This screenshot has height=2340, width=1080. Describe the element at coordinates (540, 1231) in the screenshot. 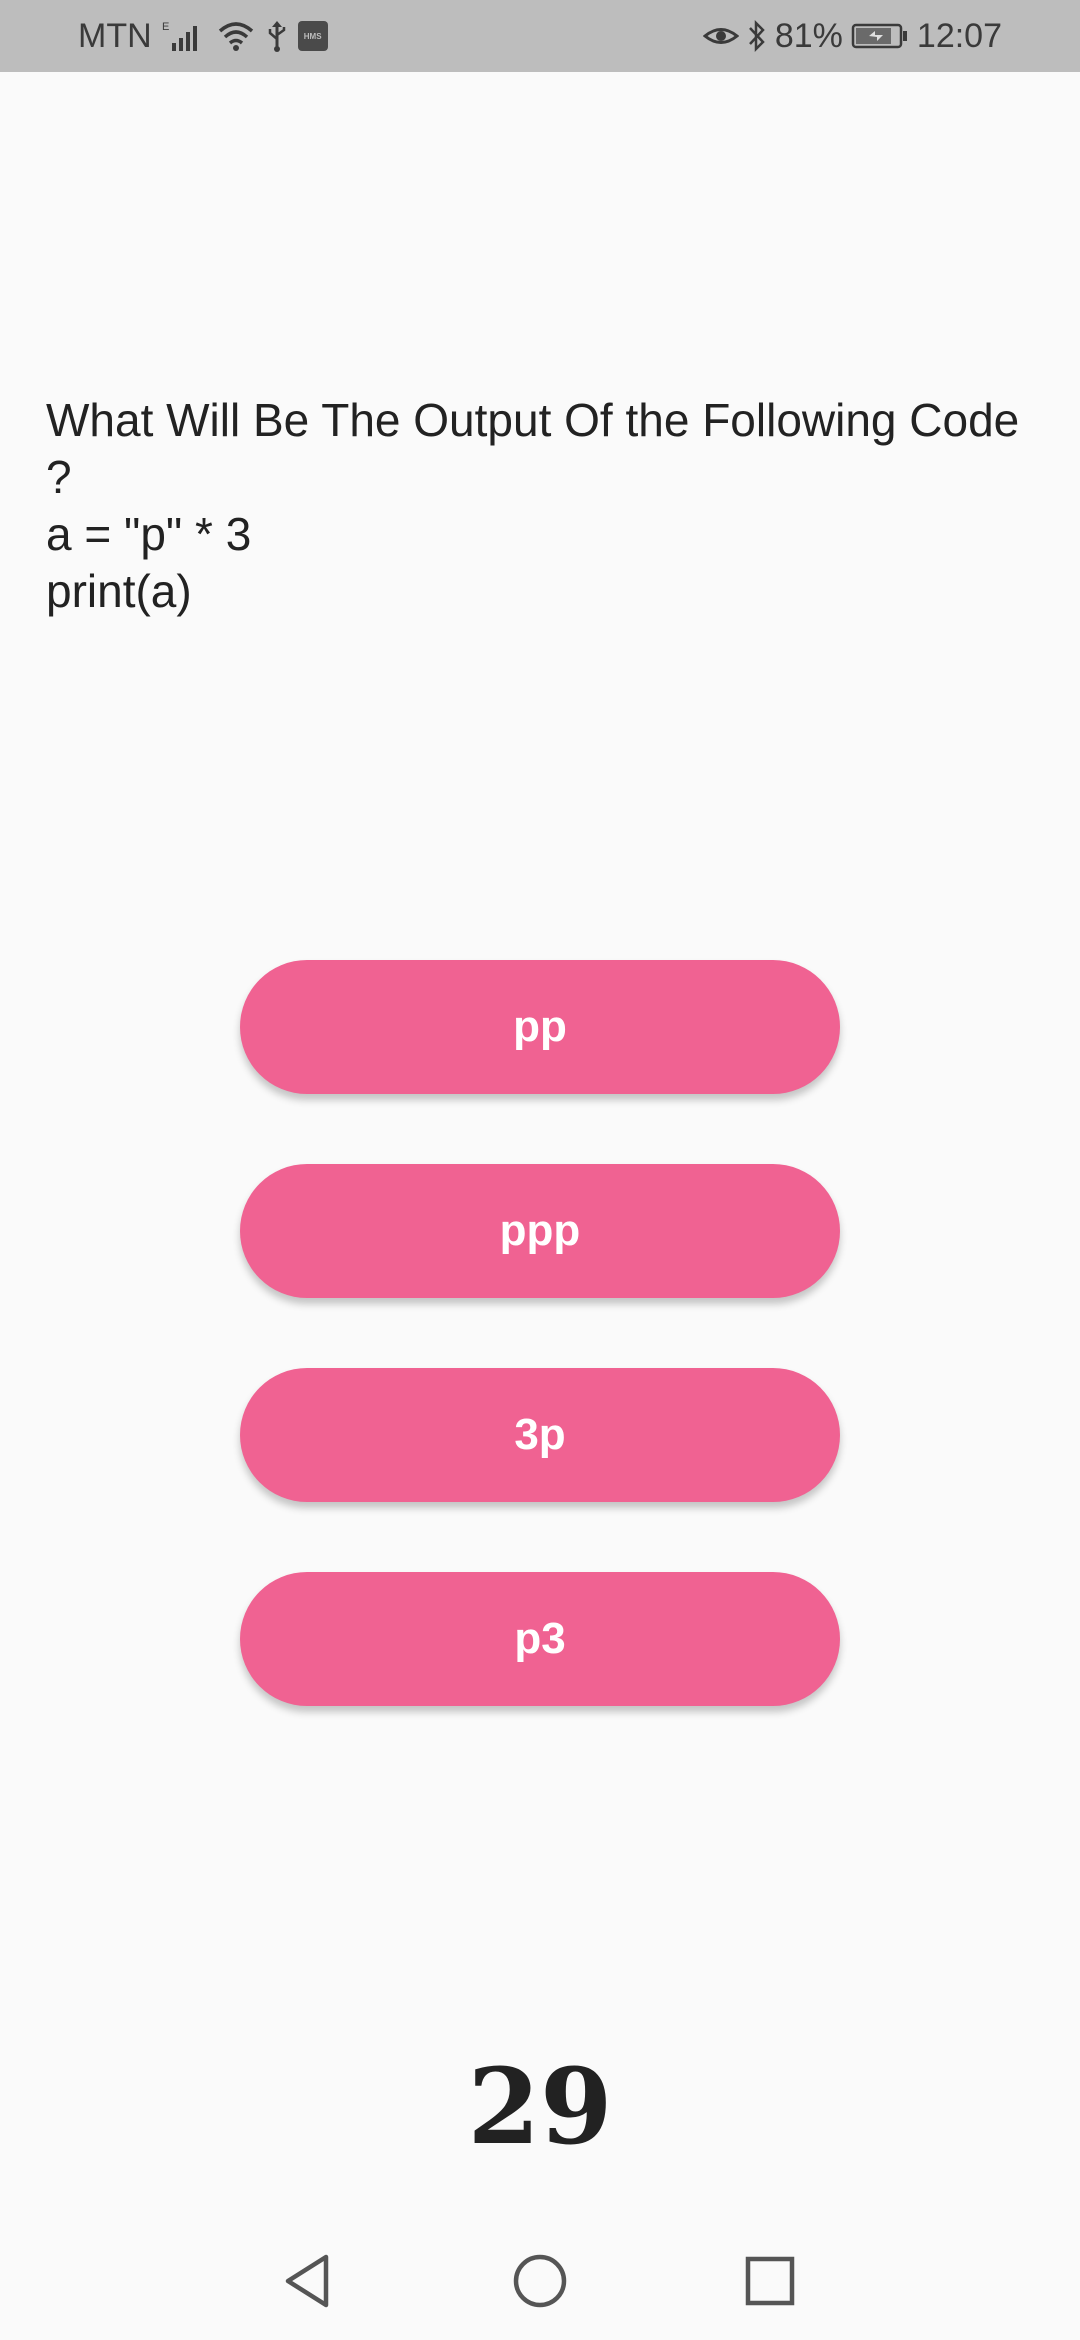

I see `answer-button-2: ppp` at that location.